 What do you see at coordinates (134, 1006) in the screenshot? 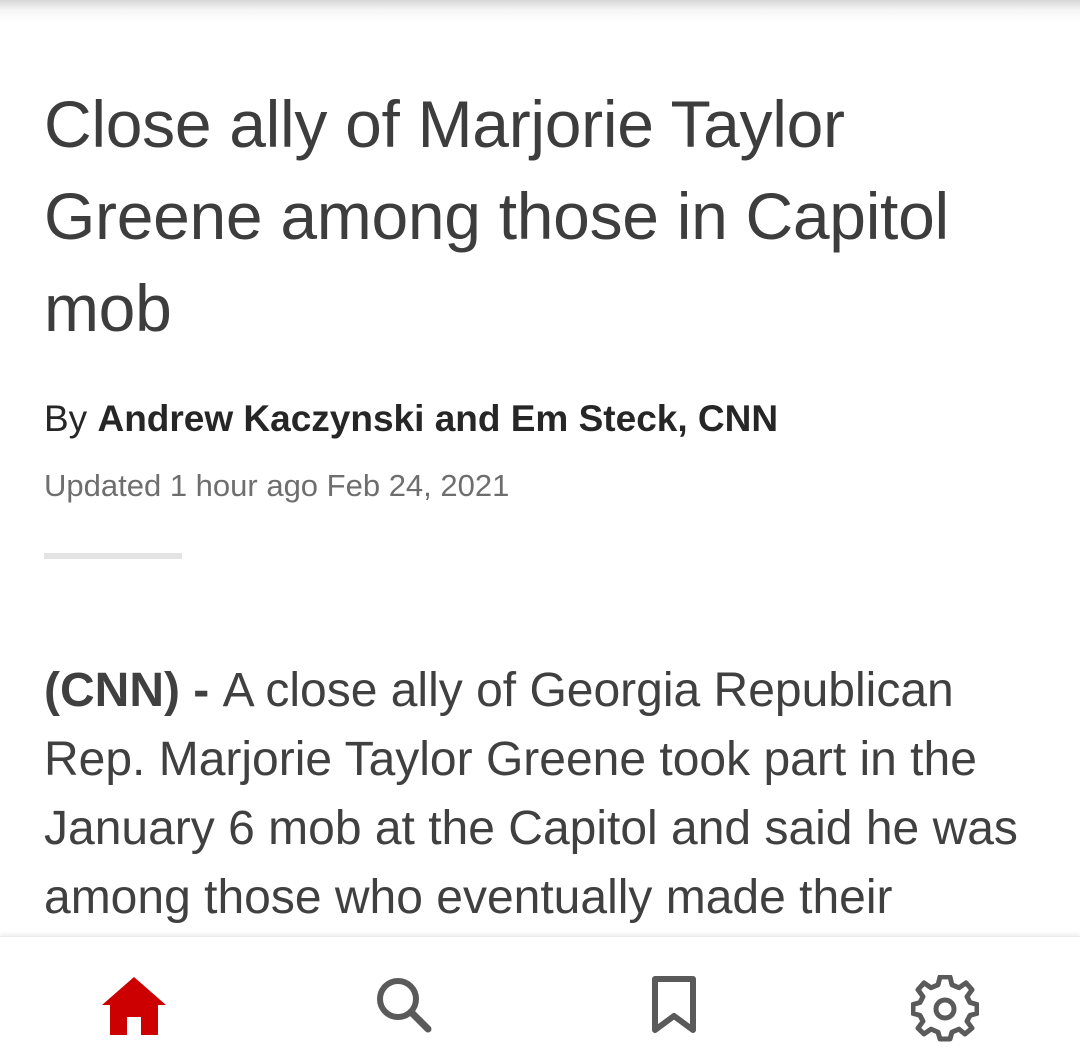
I see `home-icon` at bounding box center [134, 1006].